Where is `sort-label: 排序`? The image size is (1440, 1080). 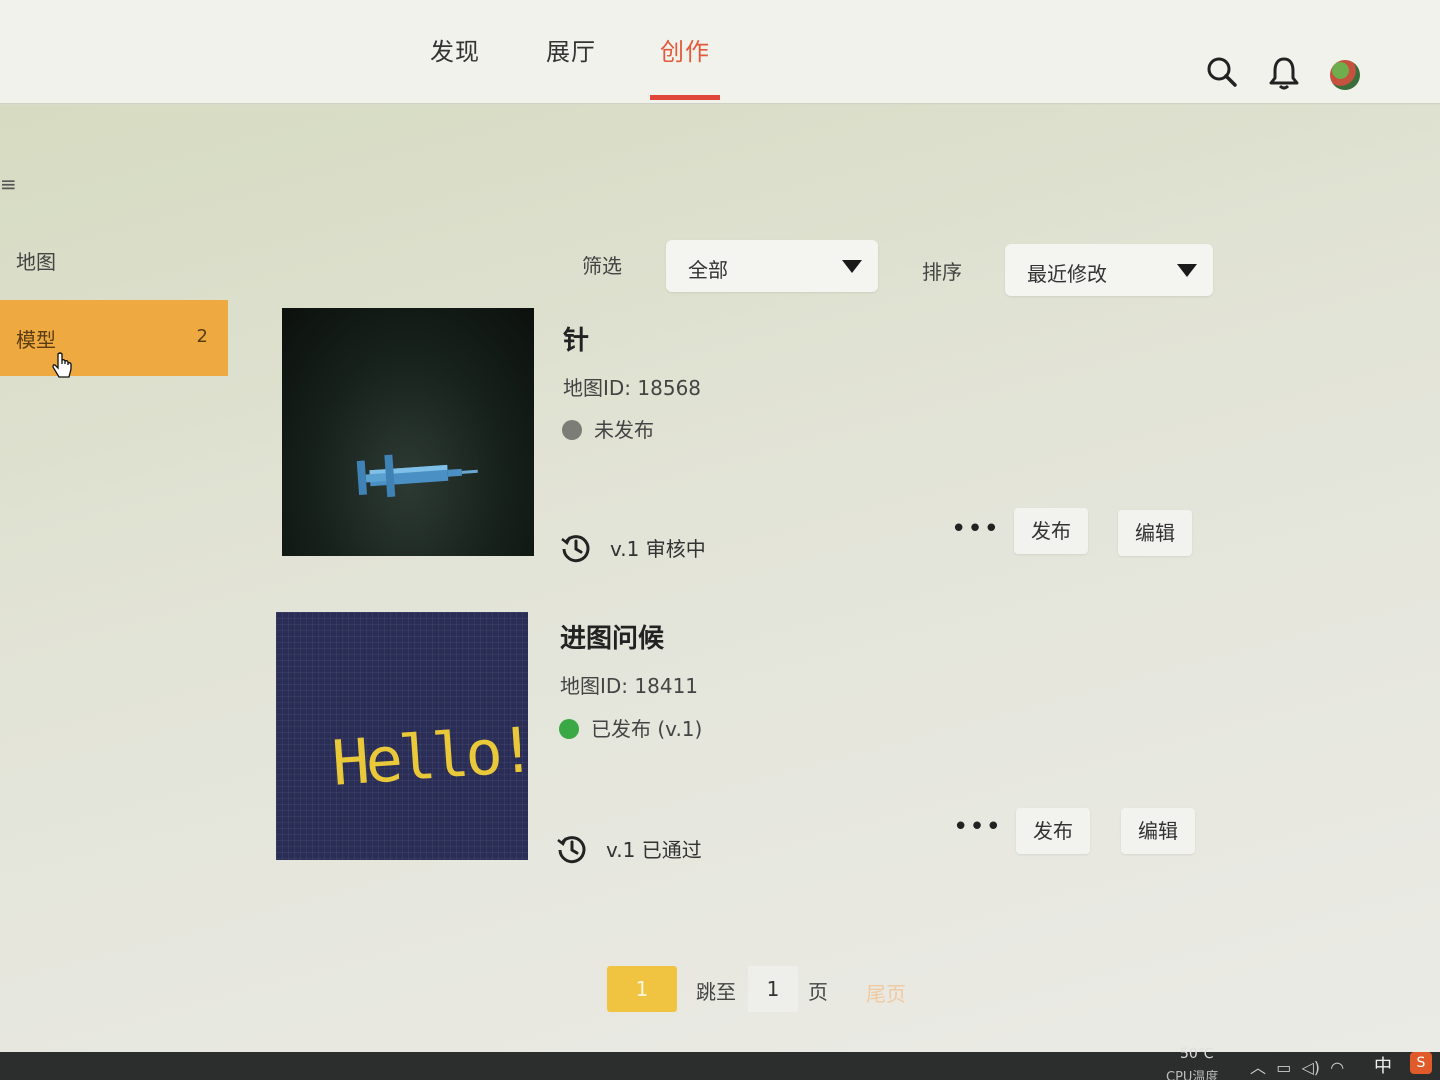 sort-label: 排序 is located at coordinates (942, 272).